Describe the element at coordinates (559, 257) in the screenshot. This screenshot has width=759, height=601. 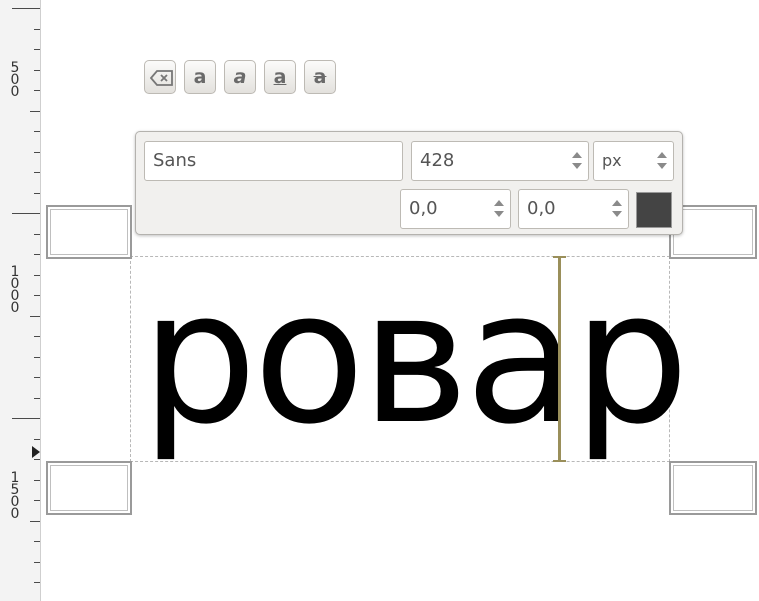
I see `text-cursor-top-cap` at that location.